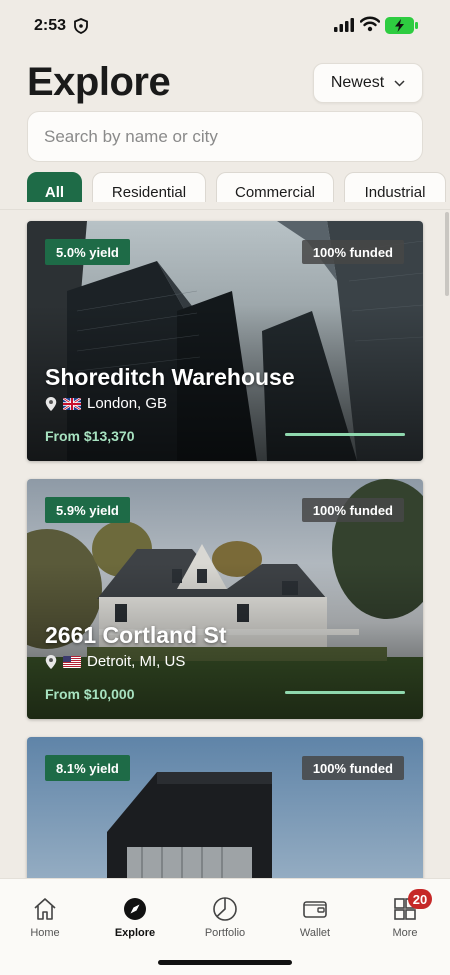 Image resolution: width=450 pixels, height=975 pixels. Describe the element at coordinates (225, 909) in the screenshot. I see `pie-chart-icon` at that location.